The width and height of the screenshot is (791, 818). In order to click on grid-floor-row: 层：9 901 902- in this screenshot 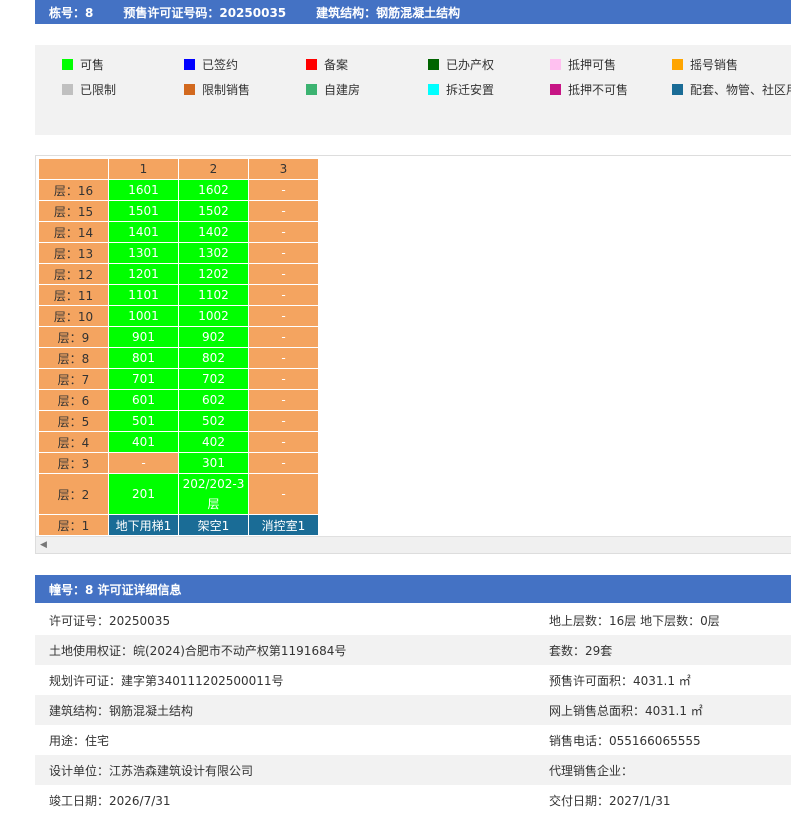, I will do `click(178, 337)`.